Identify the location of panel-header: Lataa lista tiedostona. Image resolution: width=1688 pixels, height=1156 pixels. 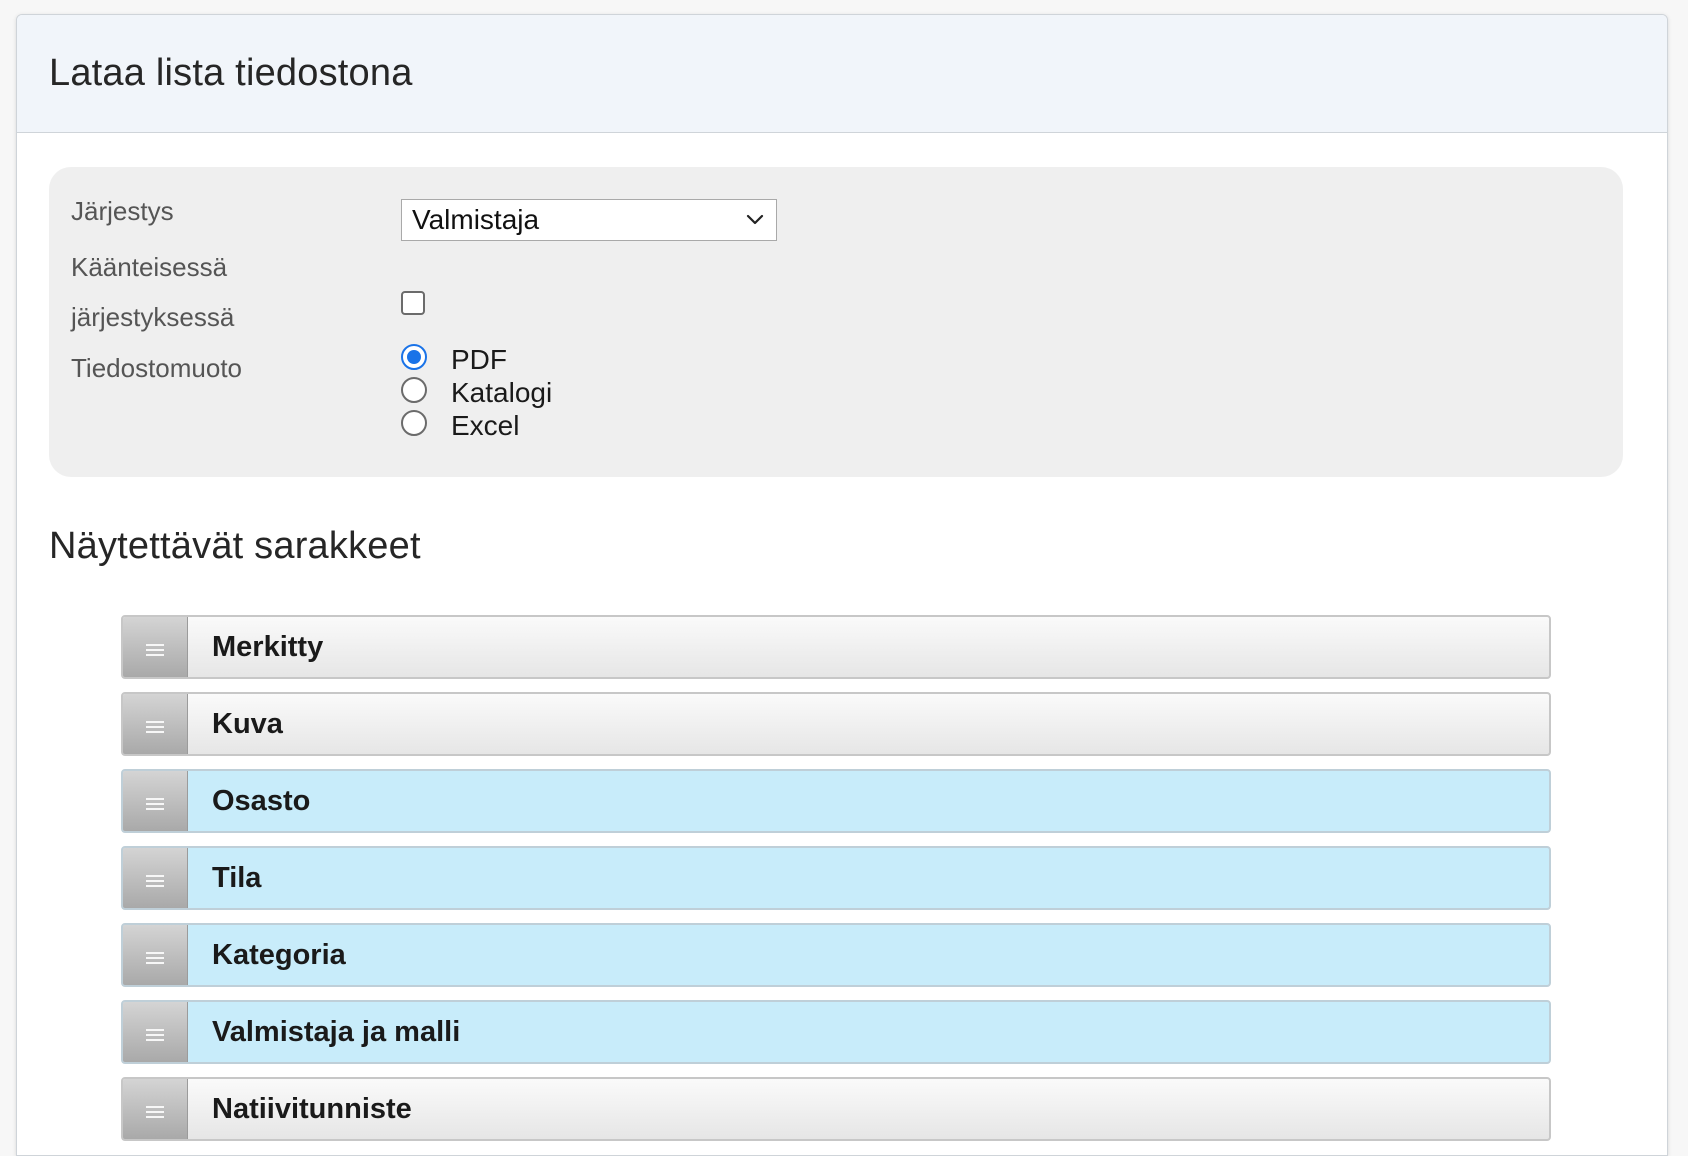
(842, 74).